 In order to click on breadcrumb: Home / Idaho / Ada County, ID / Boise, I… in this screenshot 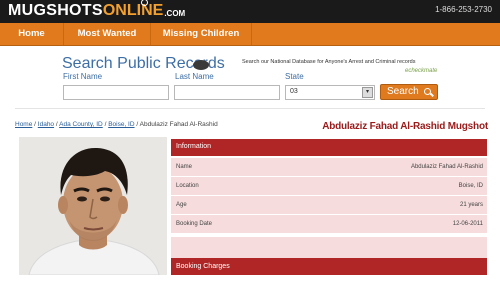, I will do `click(116, 124)`.